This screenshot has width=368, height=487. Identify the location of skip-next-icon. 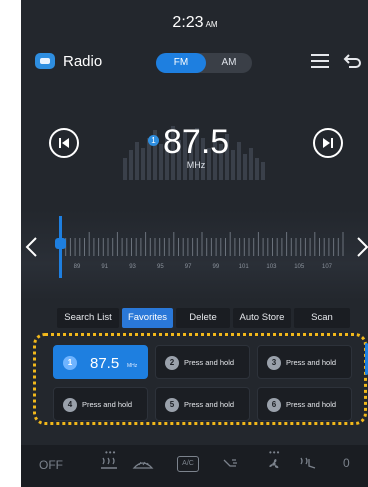
(328, 143).